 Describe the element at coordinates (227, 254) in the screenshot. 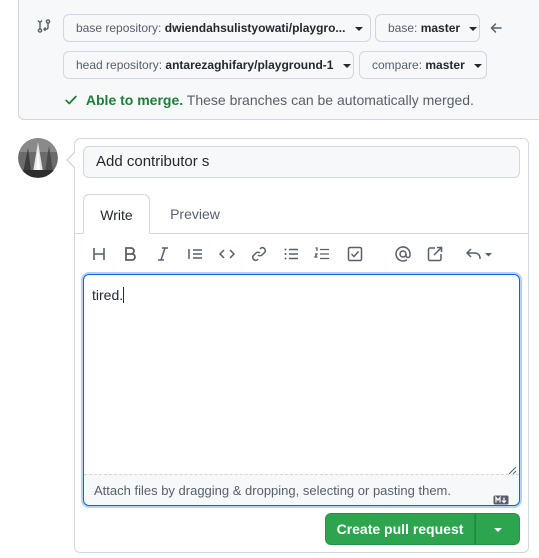

I see `code-icon` at that location.